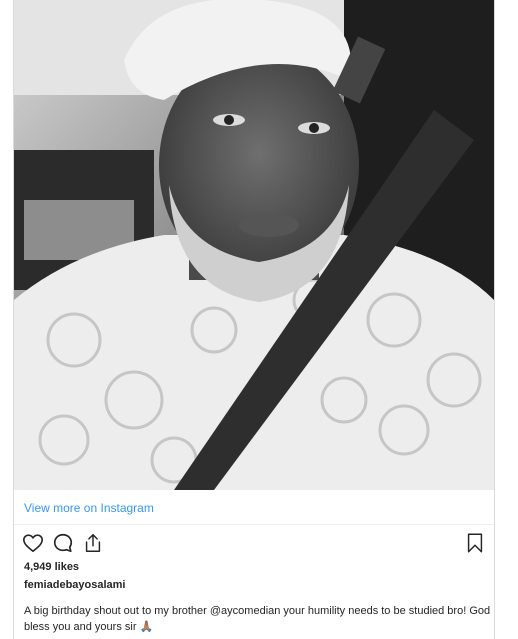  Describe the element at coordinates (117, 611) in the screenshot. I see `caption-text-start: A big birthday shout out to my brother` at that location.